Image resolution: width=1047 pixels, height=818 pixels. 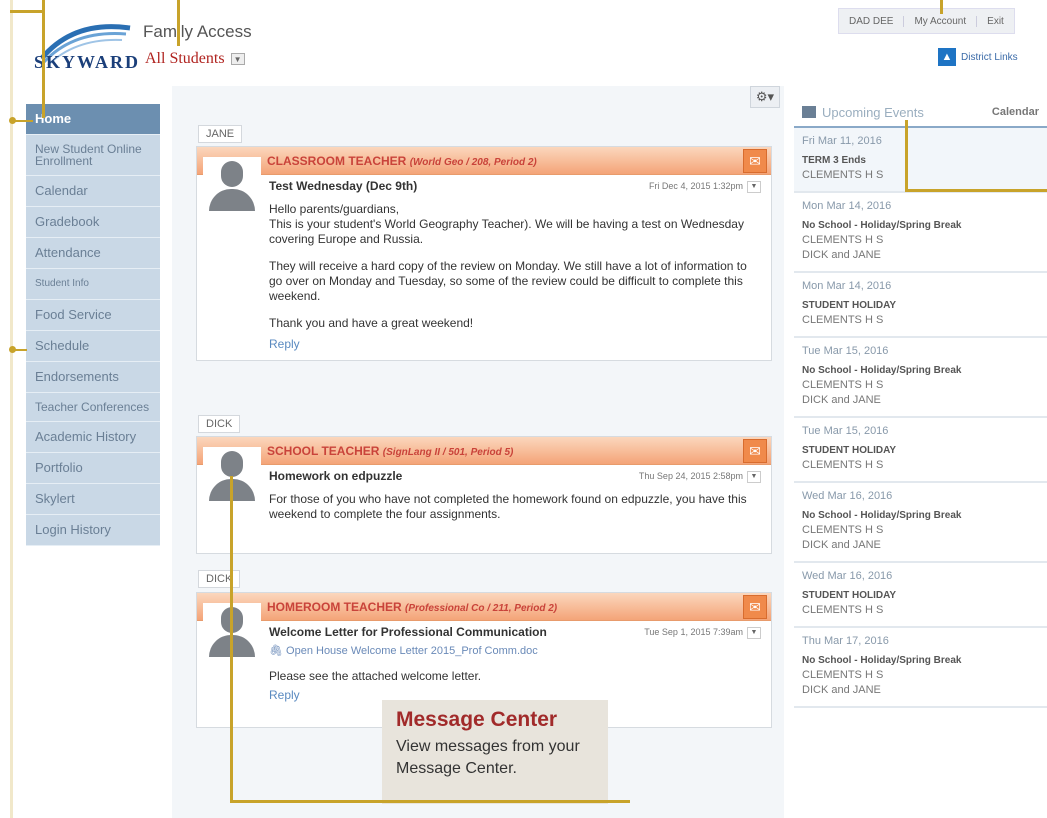 What do you see at coordinates (375, 676) in the screenshot?
I see `message-text: Please see the attached welcome letter.` at bounding box center [375, 676].